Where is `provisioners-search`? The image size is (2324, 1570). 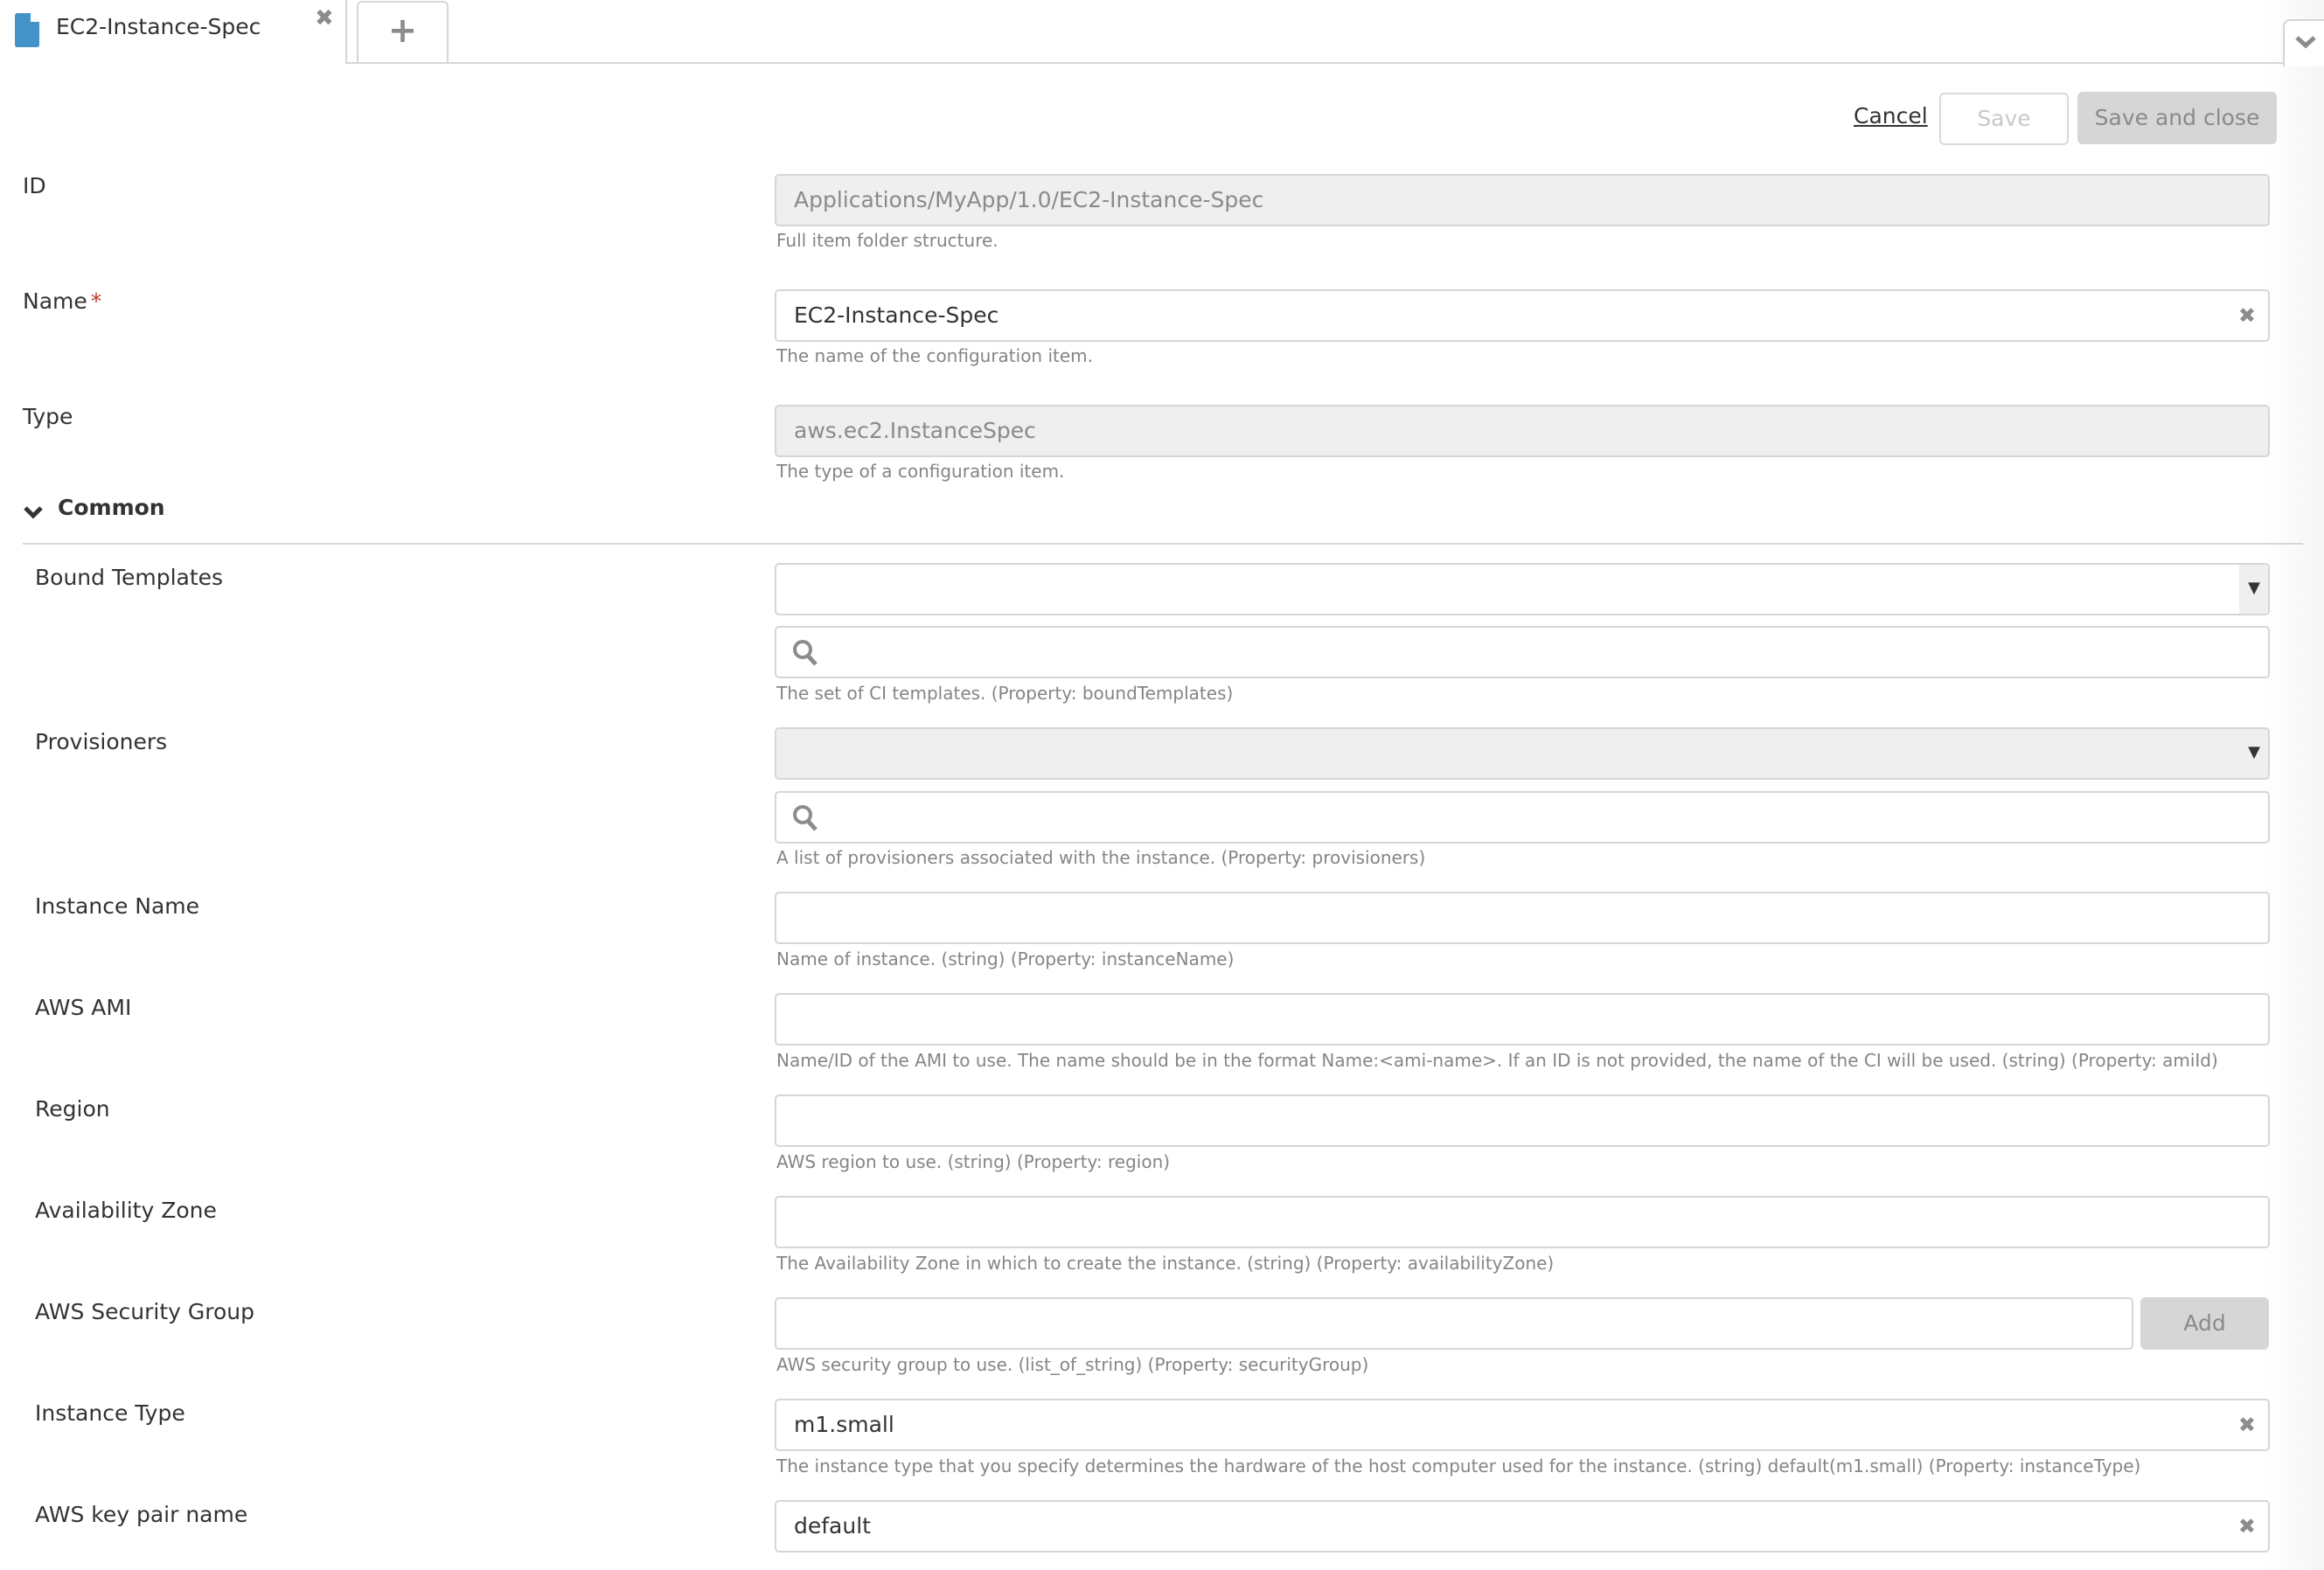 provisioners-search is located at coordinates (1522, 817).